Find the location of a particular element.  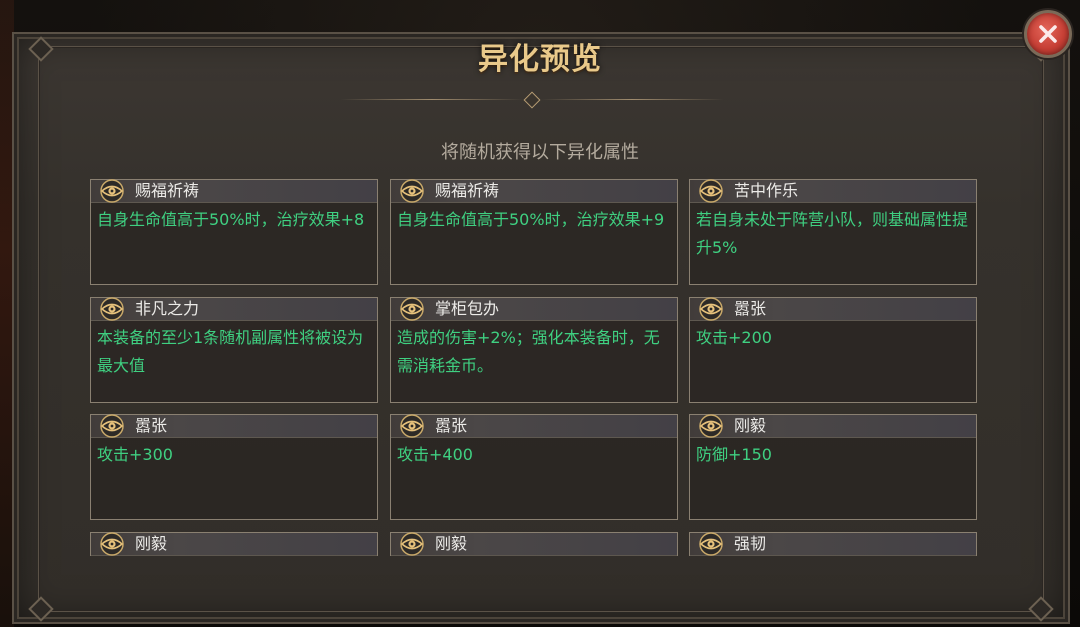

title-divider-ornament is located at coordinates (532, 100).